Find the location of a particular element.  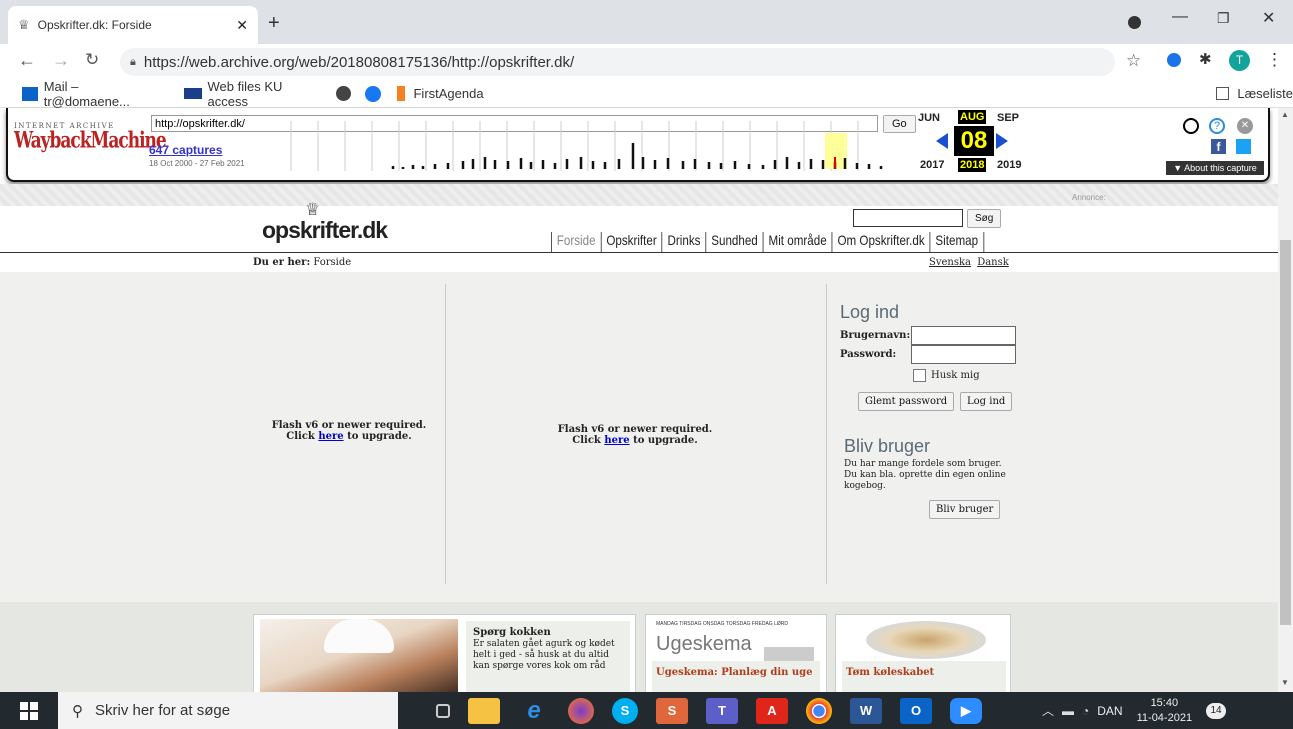

remember-checkbox is located at coordinates (919, 375).